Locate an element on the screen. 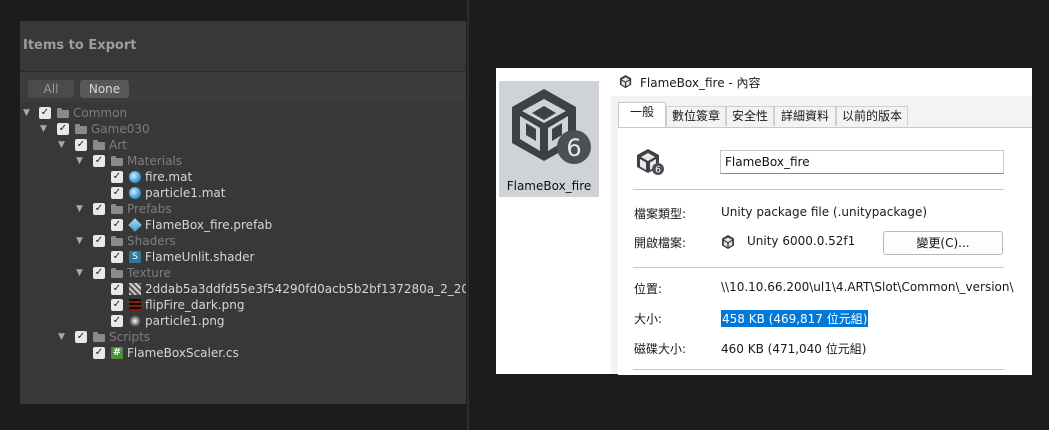  tab-digital-signatures: 數位簽章 is located at coordinates (696, 116).